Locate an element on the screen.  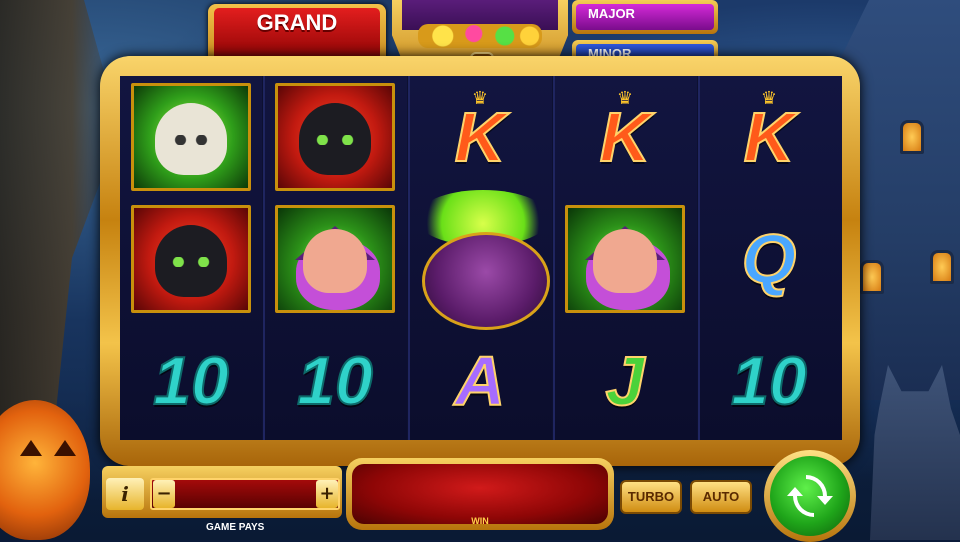
owl-icon is located at coordinates (191, 139).